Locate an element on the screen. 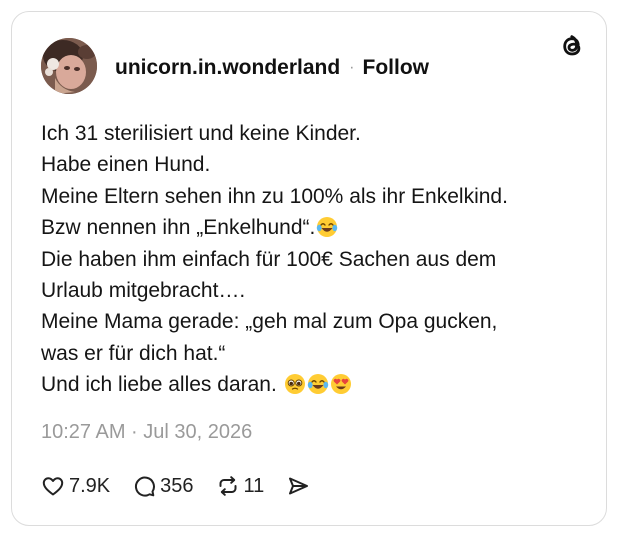 The height and width of the screenshot is (538, 620). threads-logo-icon is located at coordinates (572, 46).